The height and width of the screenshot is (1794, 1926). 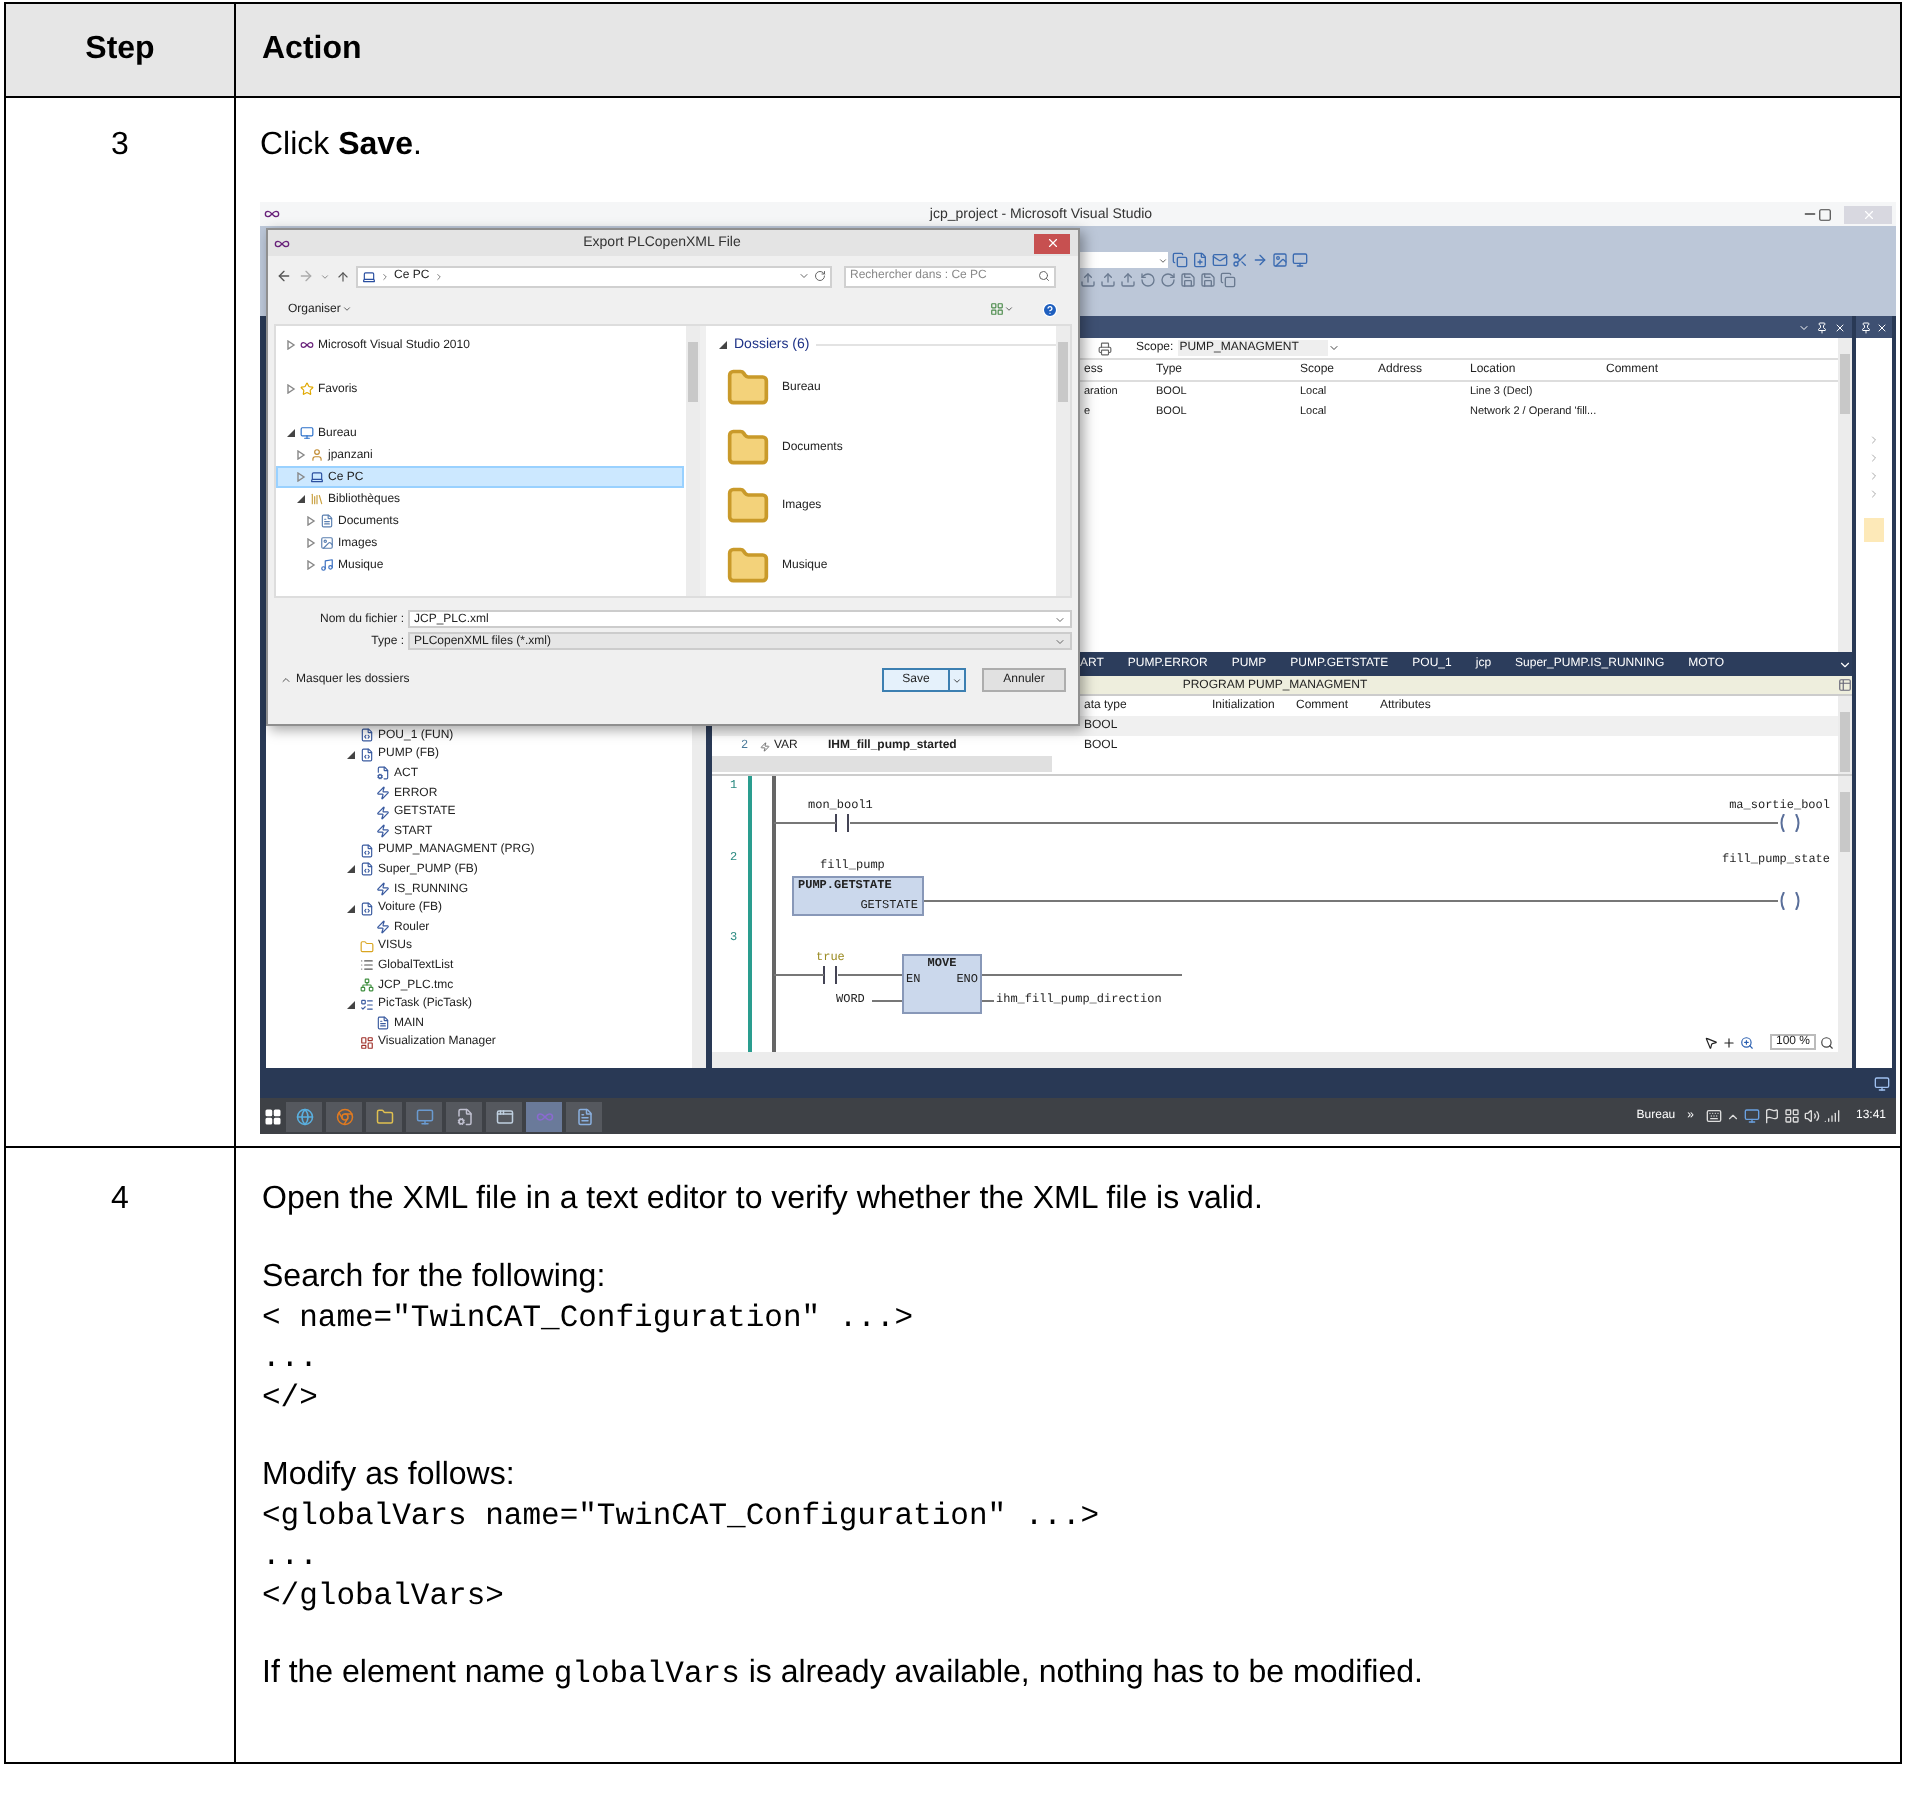 I want to click on search-icon, so click(x=1827, y=1042).